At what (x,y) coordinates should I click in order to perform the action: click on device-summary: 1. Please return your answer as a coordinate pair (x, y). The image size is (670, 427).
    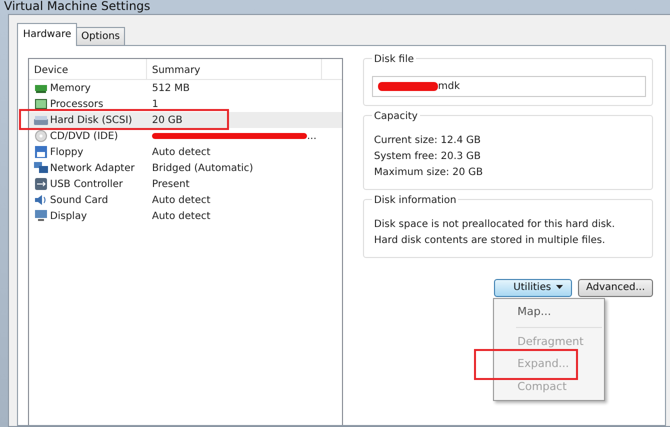
    Looking at the image, I should click on (155, 105).